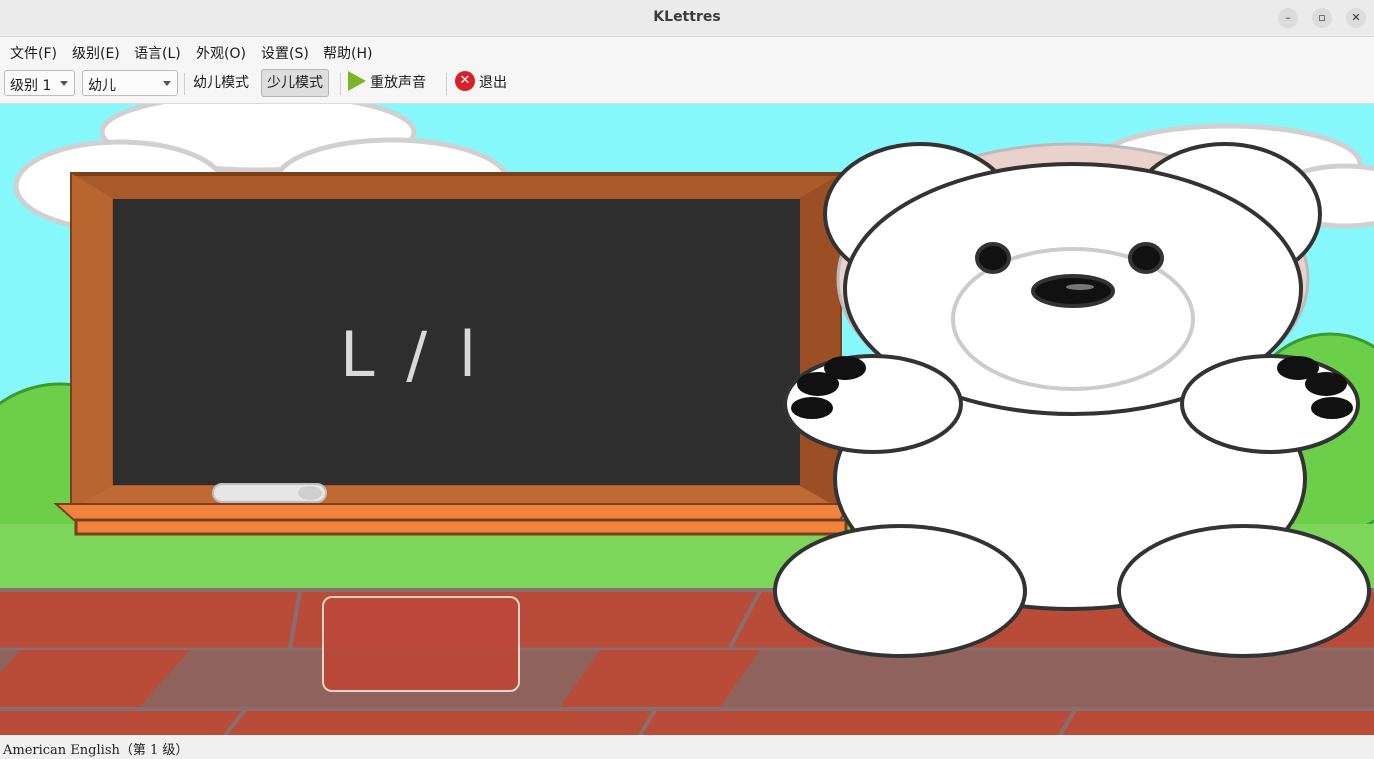 This screenshot has height=759, width=1374. What do you see at coordinates (221, 83) in the screenshot?
I see `kid-mode-button: 幼儿模式` at bounding box center [221, 83].